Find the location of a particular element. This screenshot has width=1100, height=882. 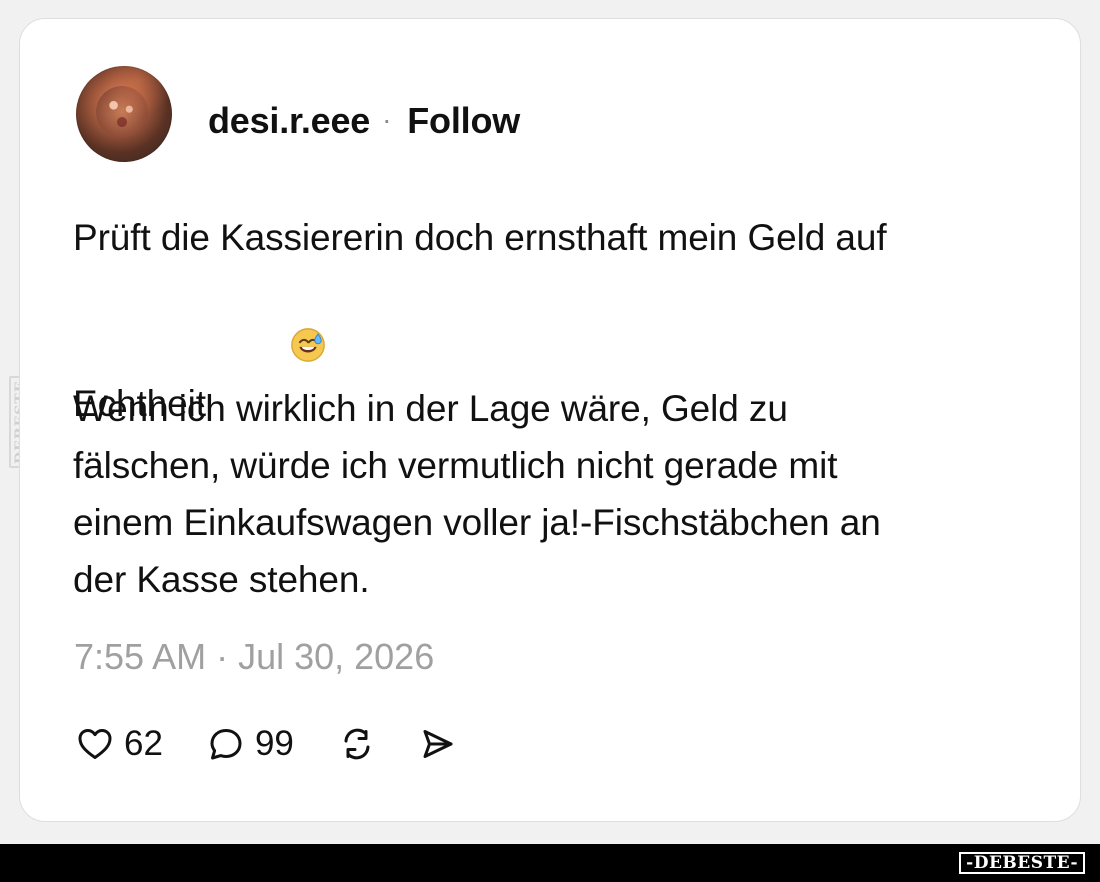

repost-icon is located at coordinates (357, 744).